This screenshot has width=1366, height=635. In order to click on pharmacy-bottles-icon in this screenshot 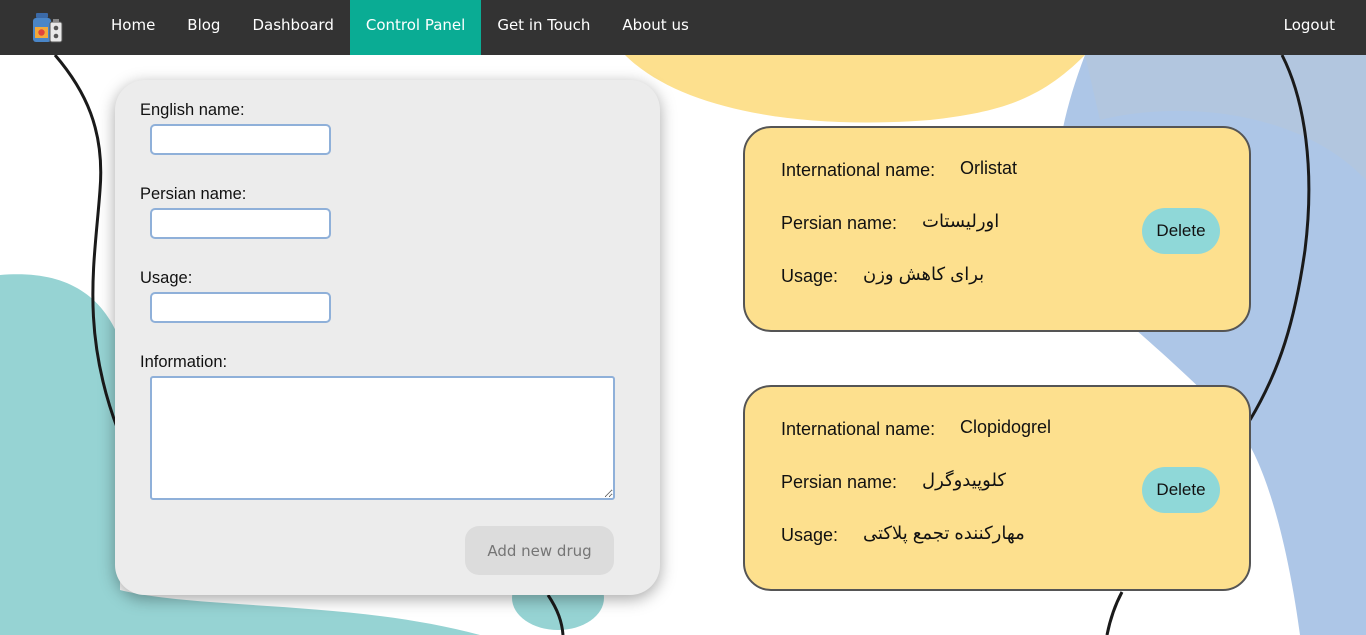, I will do `click(48, 27)`.